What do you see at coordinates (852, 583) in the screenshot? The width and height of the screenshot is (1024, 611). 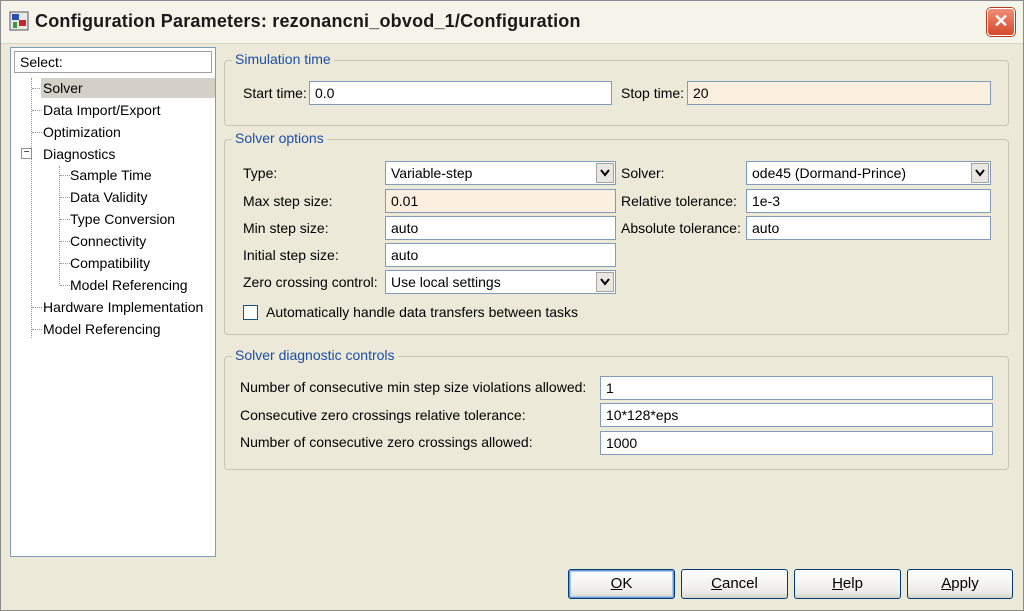 I see `help-label: elp` at bounding box center [852, 583].